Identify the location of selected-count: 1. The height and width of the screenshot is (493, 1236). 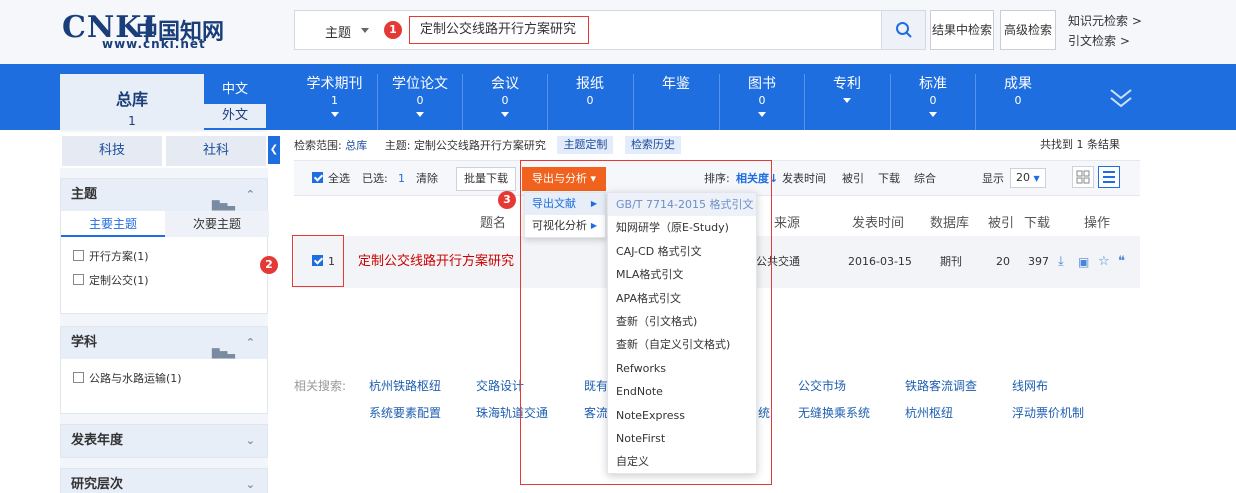
(401, 178).